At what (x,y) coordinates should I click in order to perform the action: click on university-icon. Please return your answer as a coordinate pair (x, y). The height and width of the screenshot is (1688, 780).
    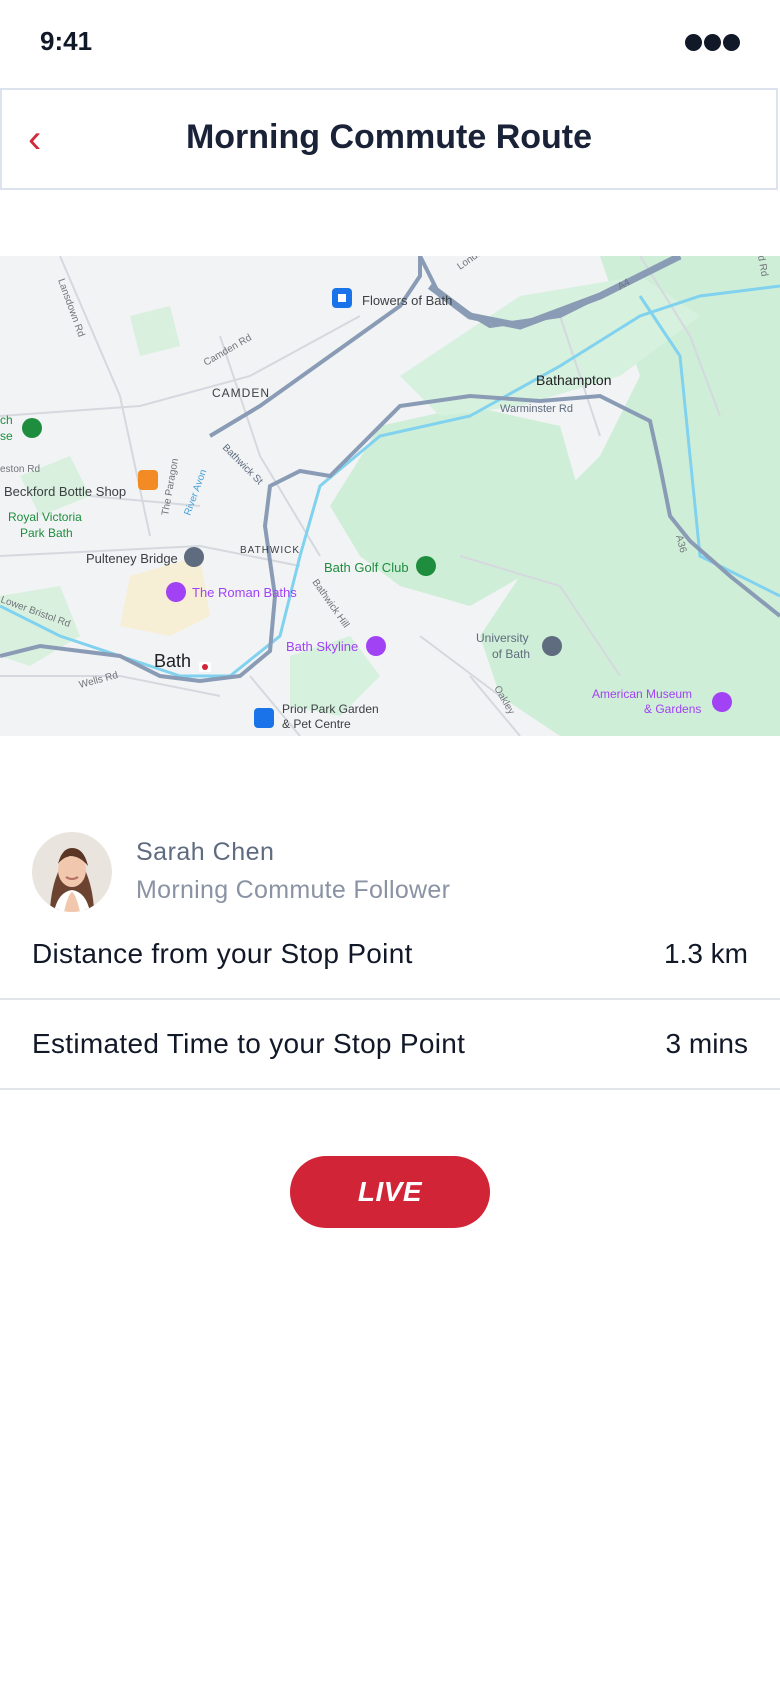
    Looking at the image, I should click on (552, 646).